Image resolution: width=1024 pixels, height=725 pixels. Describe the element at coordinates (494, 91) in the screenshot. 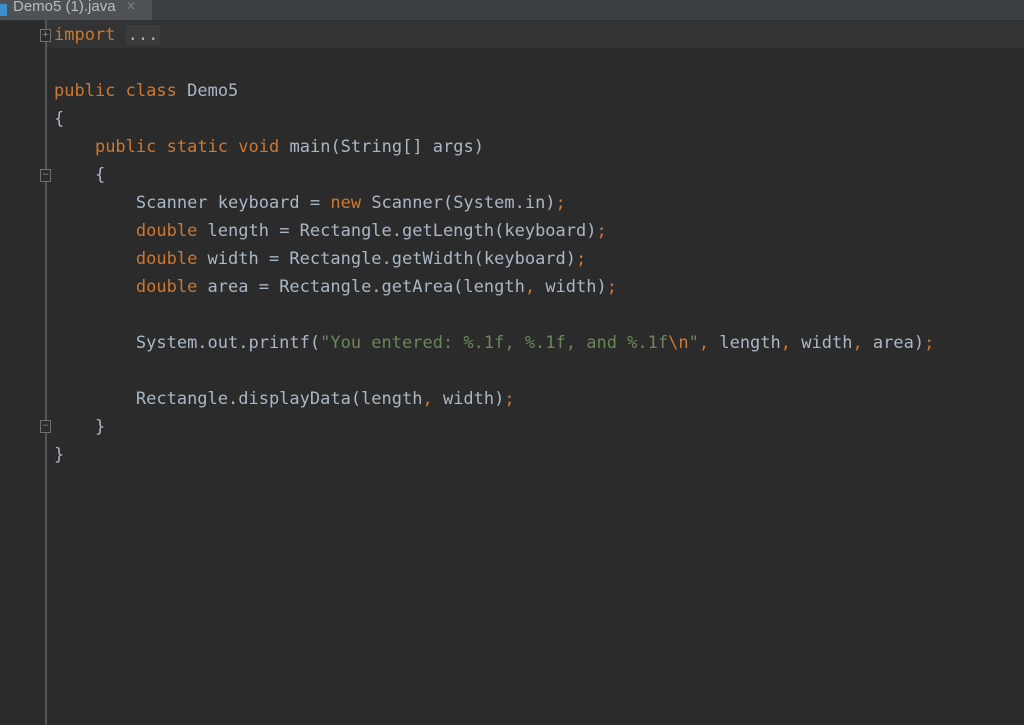

I see `code-line-class-decl: public class Demo5` at that location.